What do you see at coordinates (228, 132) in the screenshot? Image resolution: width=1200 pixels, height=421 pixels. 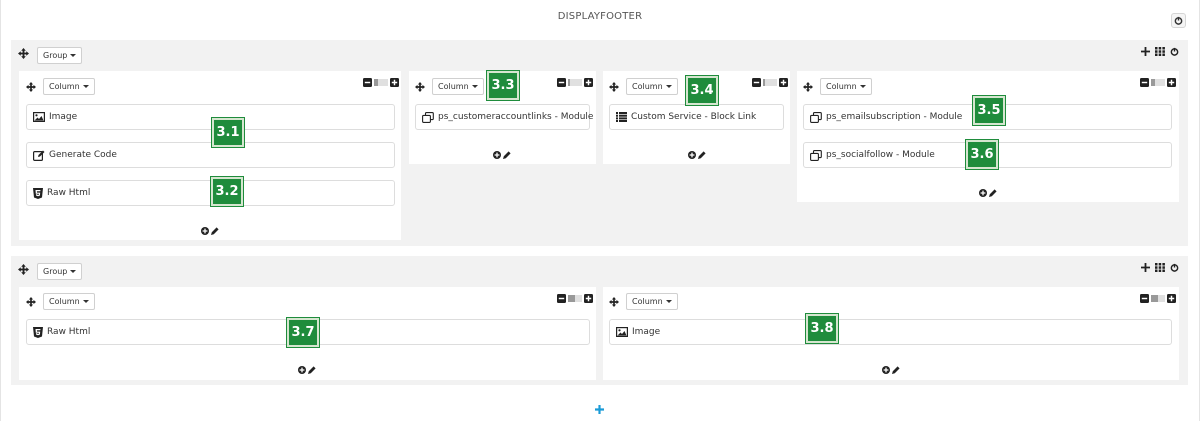 I see `annotation-badge: 3.1` at bounding box center [228, 132].